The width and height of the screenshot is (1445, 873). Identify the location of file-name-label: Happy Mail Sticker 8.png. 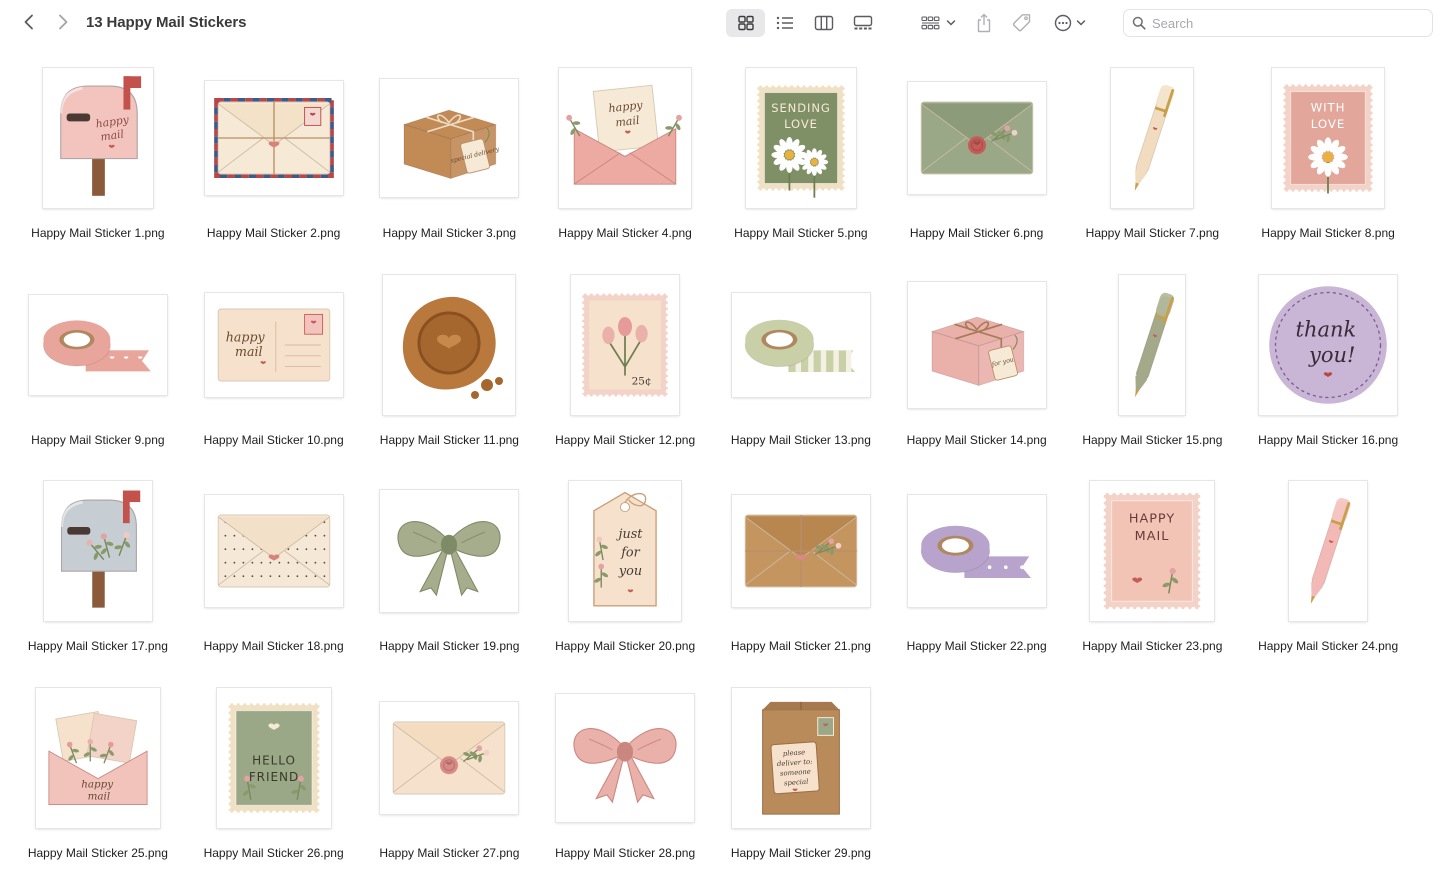
(1328, 233).